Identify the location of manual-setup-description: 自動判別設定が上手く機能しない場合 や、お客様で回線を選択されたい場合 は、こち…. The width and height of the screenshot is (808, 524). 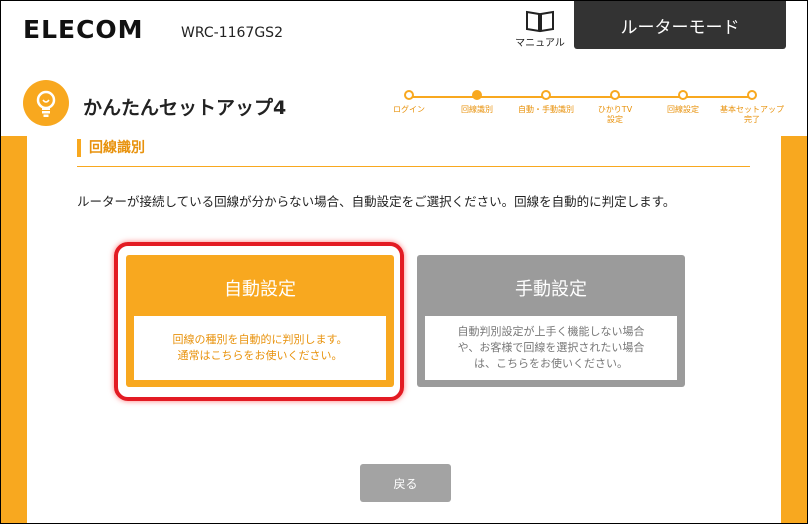
(551, 348).